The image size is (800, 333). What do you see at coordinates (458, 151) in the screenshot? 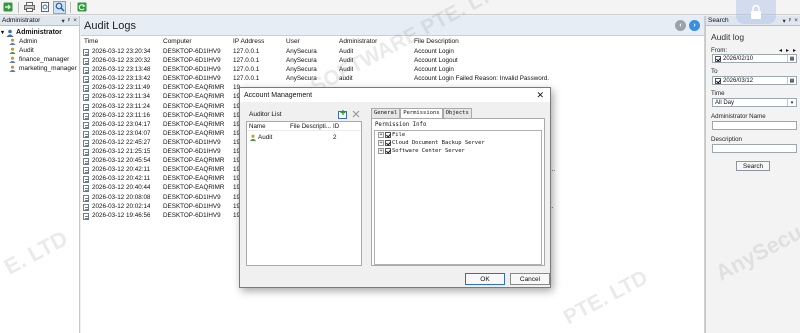
I see `permission-item-software-center: + Software Center Server` at bounding box center [458, 151].